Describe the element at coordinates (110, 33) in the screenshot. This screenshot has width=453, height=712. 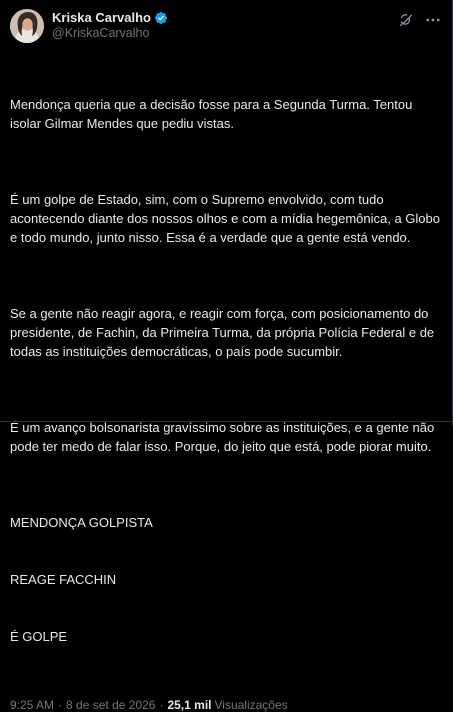
I see `handle: @KriskaCarvalho` at that location.